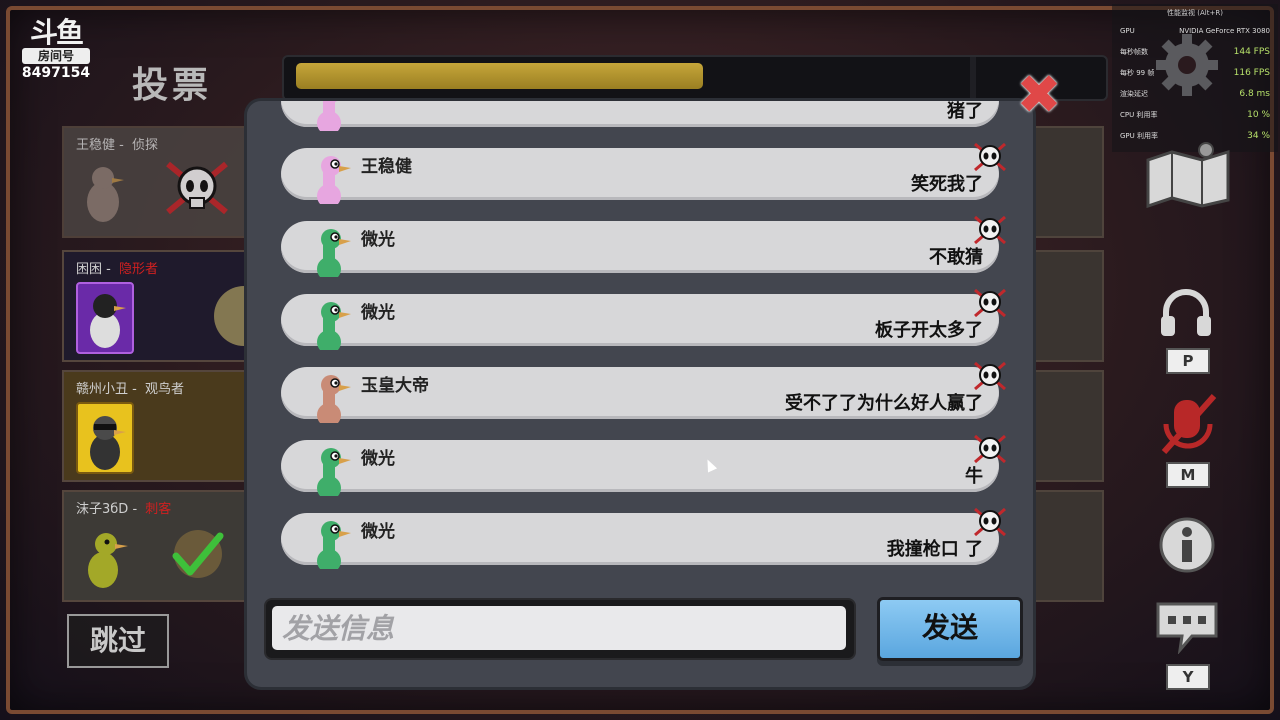 The image size is (1280, 720). I want to click on vote-timer-bar, so click(695, 78).